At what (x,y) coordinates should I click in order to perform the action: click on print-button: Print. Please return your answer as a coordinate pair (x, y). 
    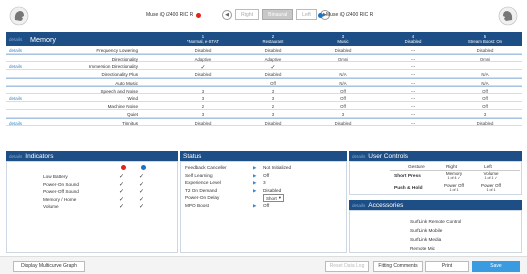
    Looking at the image, I should click on (447, 266).